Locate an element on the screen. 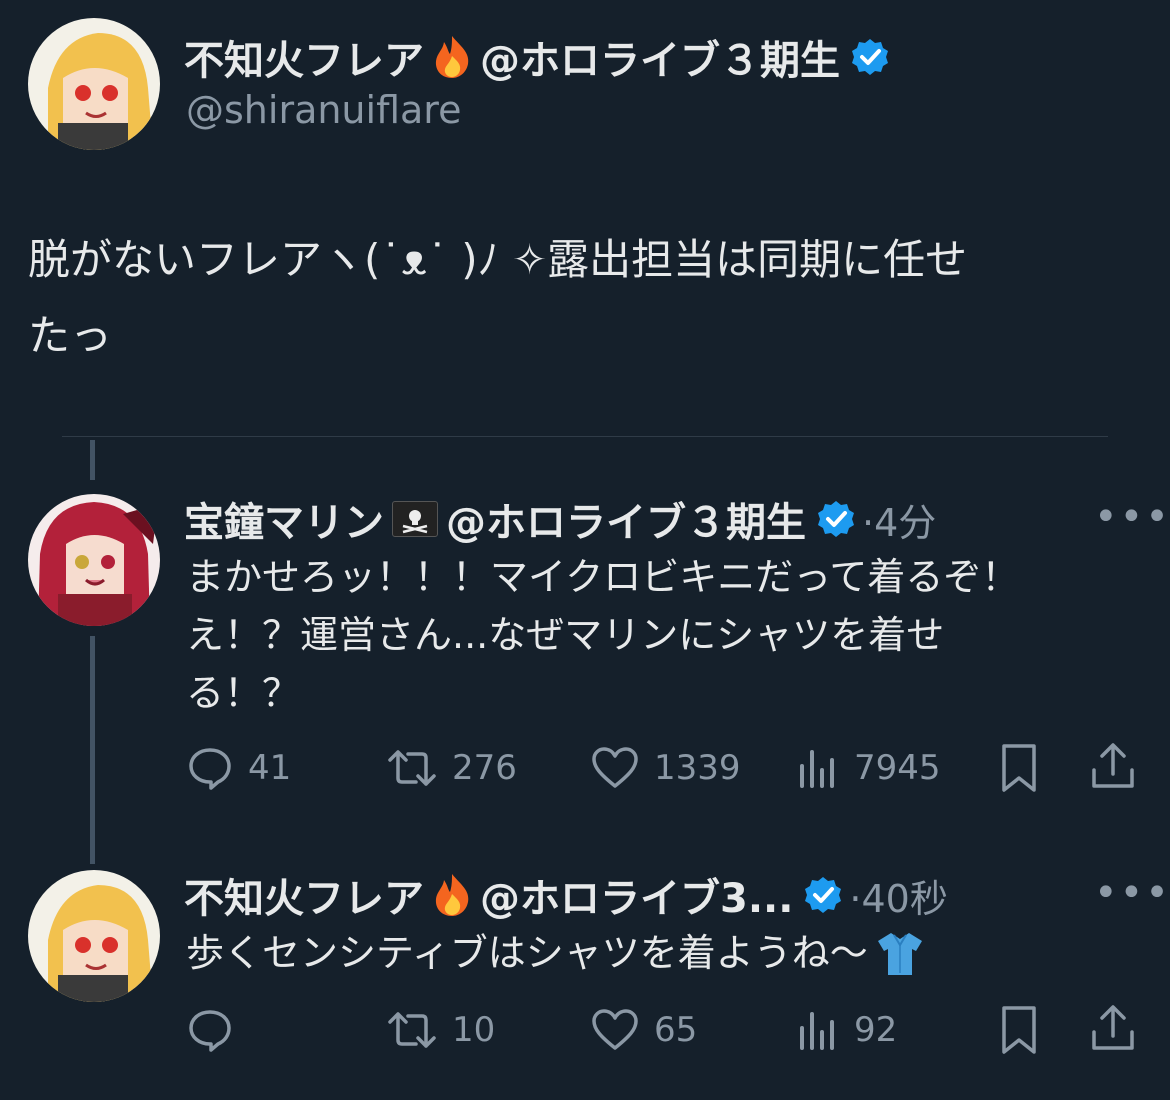 The image size is (1170, 1100). thread-line-top is located at coordinates (92, 460).